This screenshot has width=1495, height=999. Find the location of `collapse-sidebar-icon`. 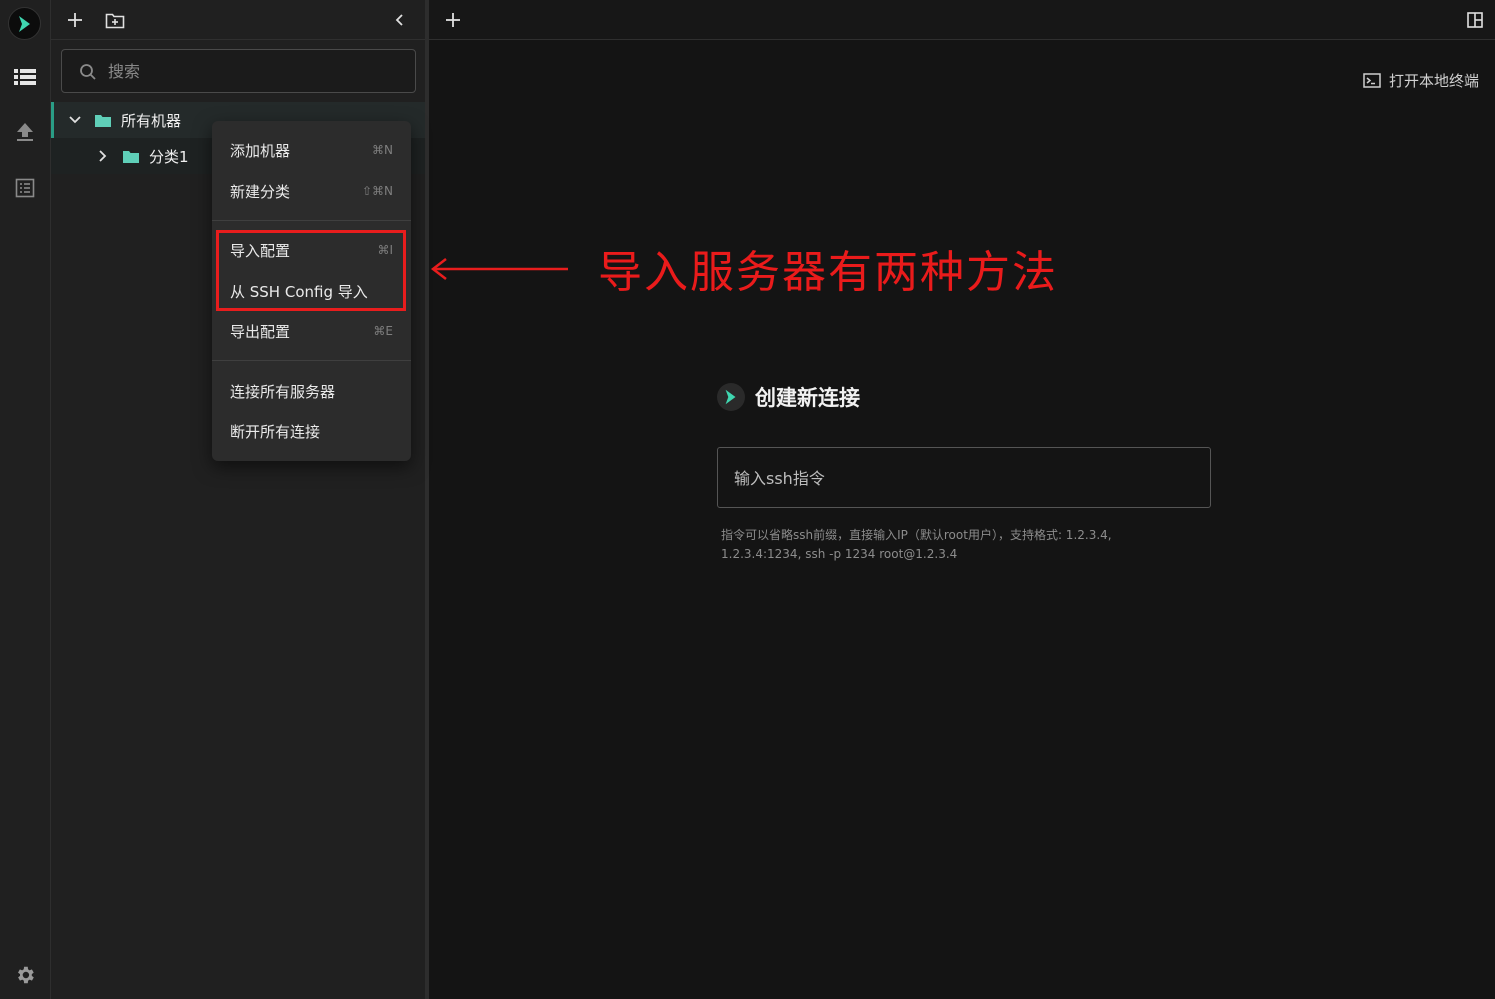

collapse-sidebar-icon is located at coordinates (400, 20).